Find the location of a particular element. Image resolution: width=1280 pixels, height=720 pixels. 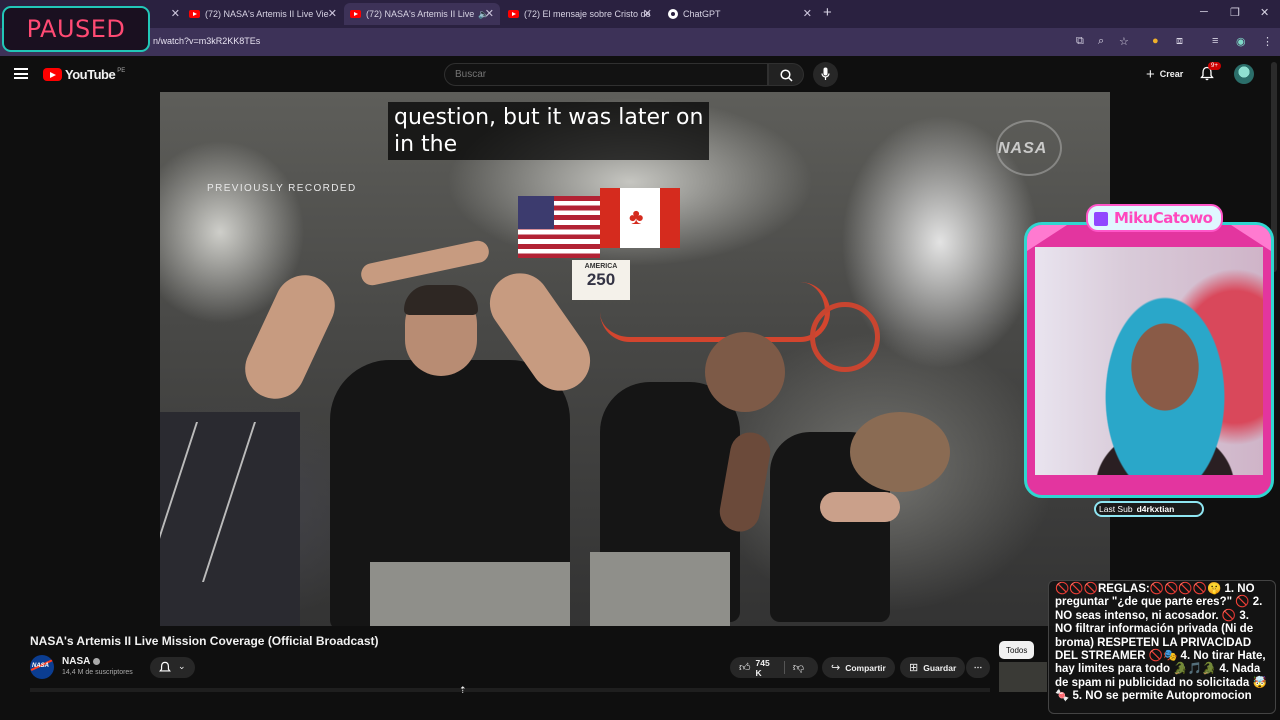

streamer-name: MikuCatowo is located at coordinates (1163, 218).